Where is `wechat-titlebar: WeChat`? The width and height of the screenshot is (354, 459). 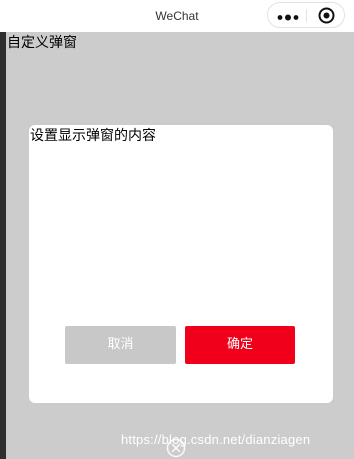
wechat-titlebar: WeChat is located at coordinates (177, 16).